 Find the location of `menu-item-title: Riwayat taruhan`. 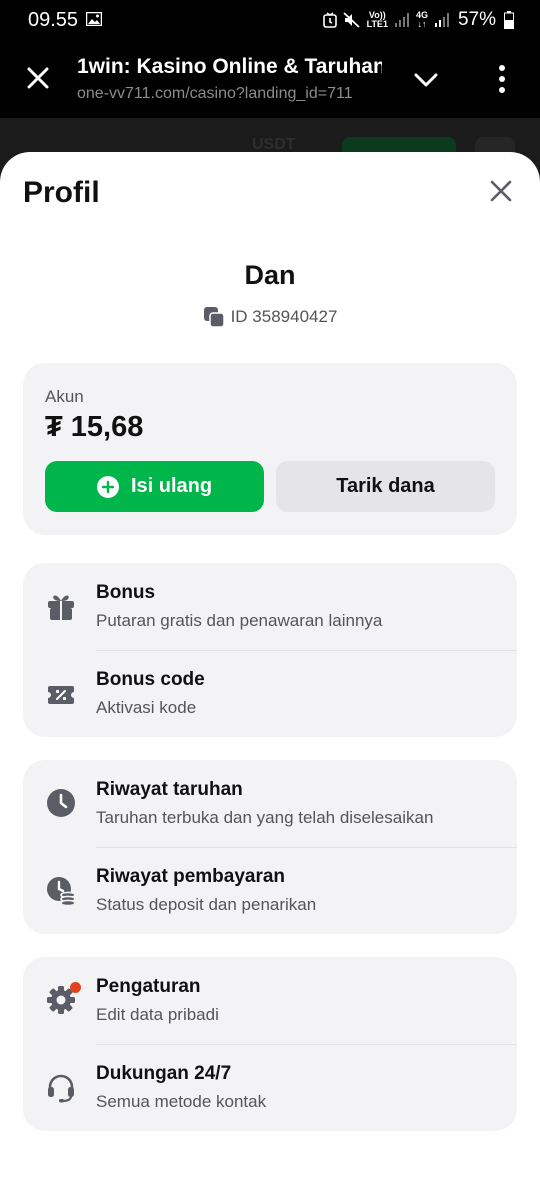

menu-item-title: Riwayat taruhan is located at coordinates (169, 789).